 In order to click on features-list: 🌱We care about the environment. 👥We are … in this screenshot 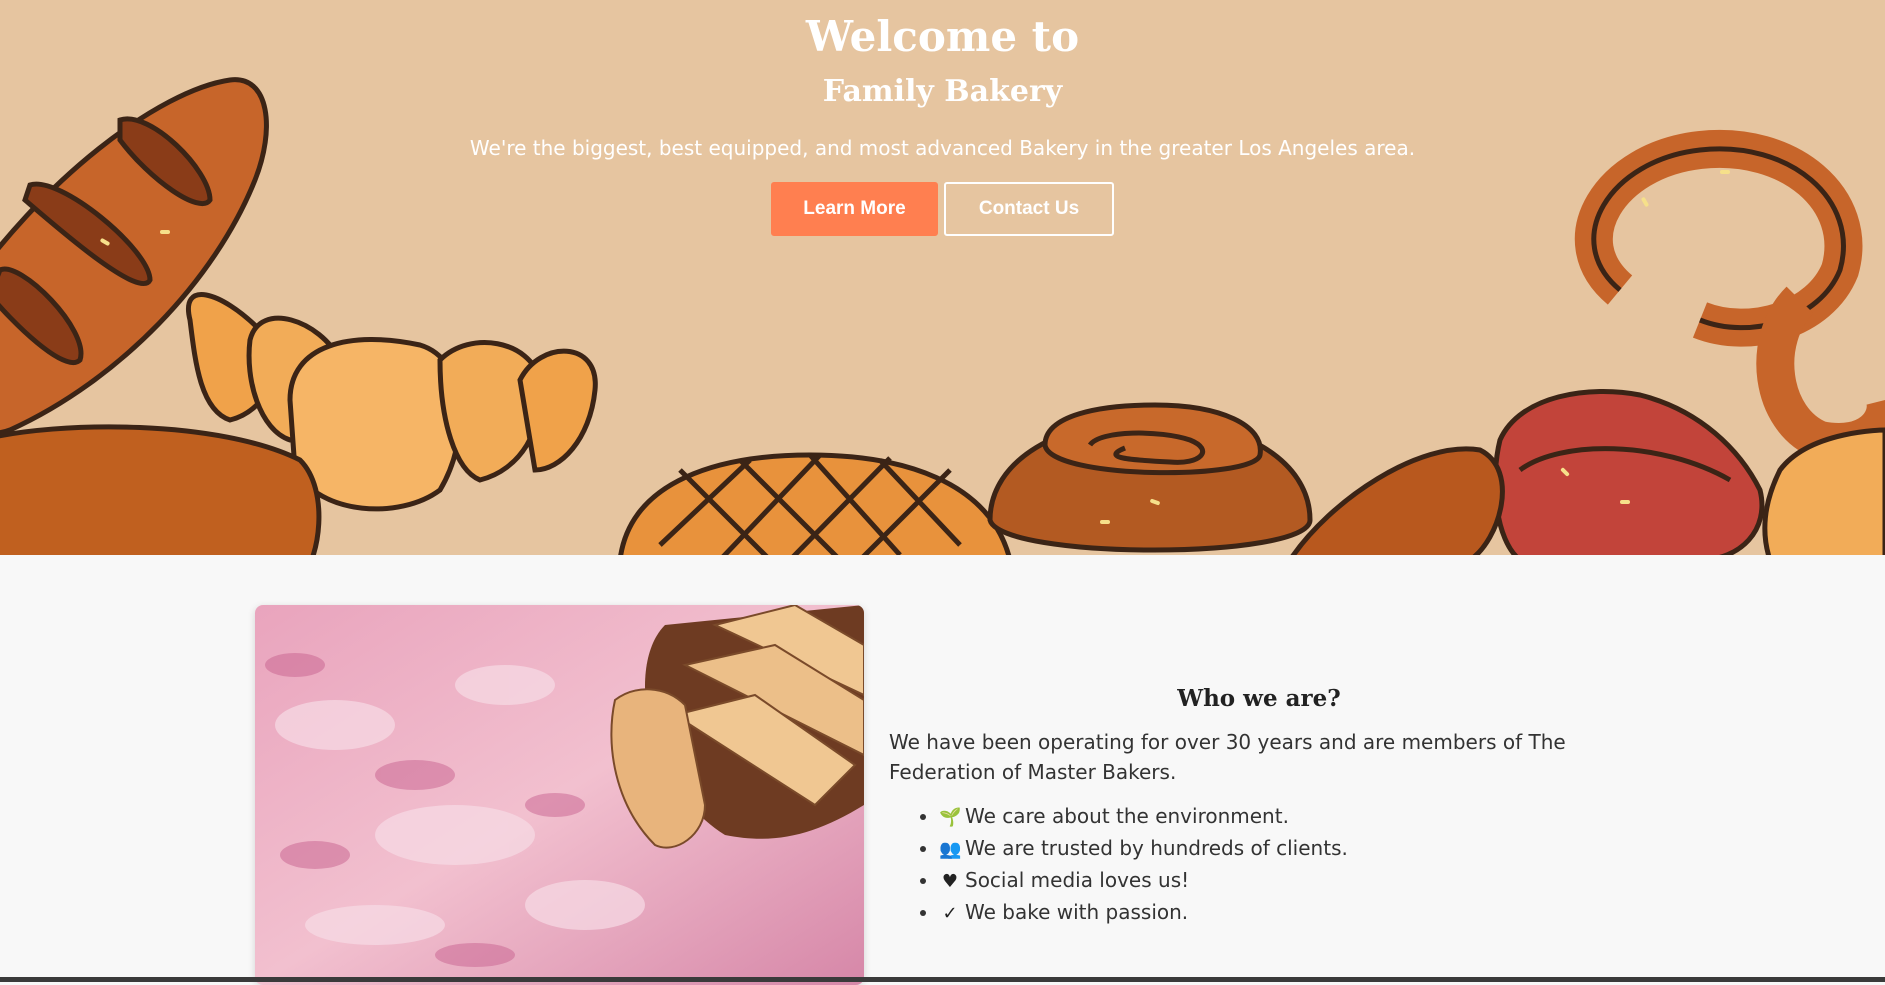, I will do `click(1239, 865)`.